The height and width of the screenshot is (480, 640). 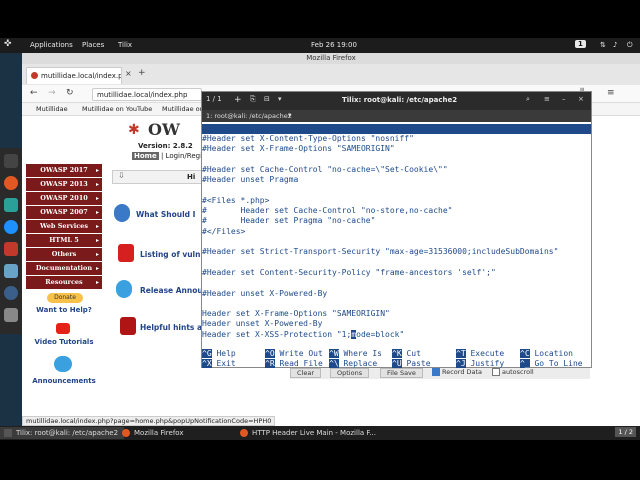 I want to click on metasploit-icon, so click(x=11, y=293).